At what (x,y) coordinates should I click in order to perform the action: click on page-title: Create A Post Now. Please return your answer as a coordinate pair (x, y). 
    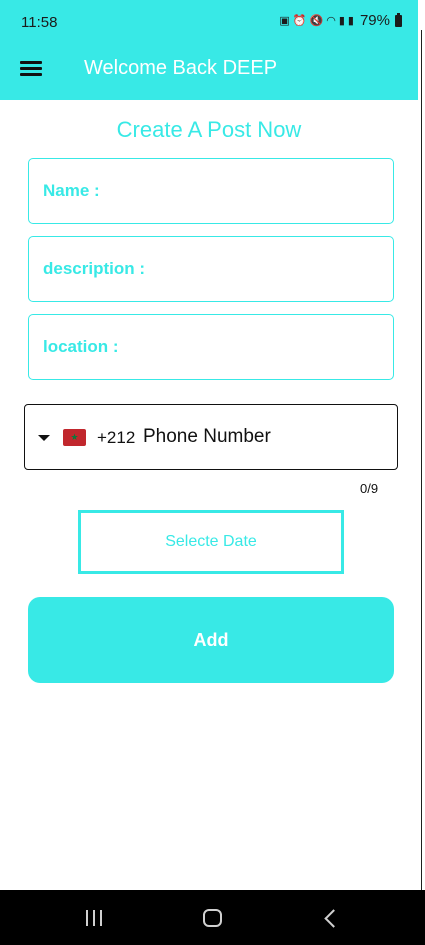
    Looking at the image, I should click on (209, 129).